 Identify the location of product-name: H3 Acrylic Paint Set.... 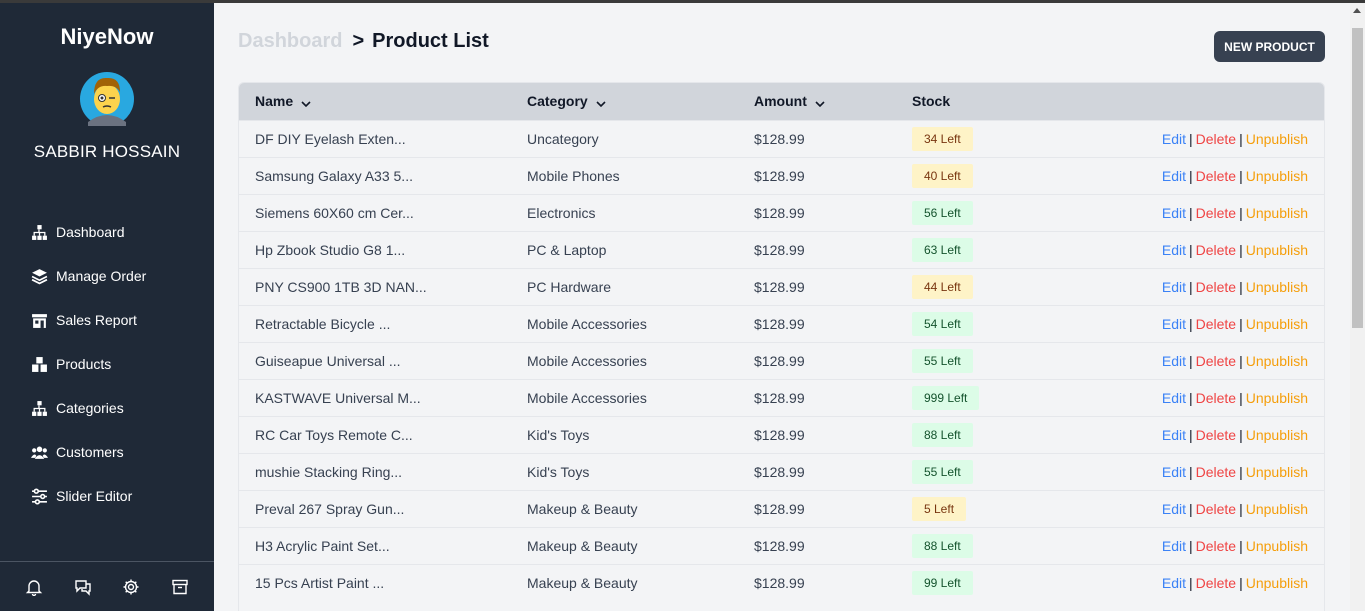
(322, 545).